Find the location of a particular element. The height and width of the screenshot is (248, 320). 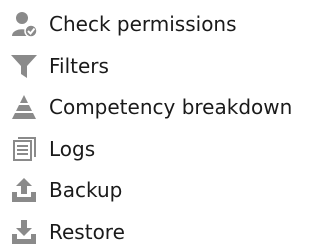

menu-item-label: Logs is located at coordinates (72, 148).